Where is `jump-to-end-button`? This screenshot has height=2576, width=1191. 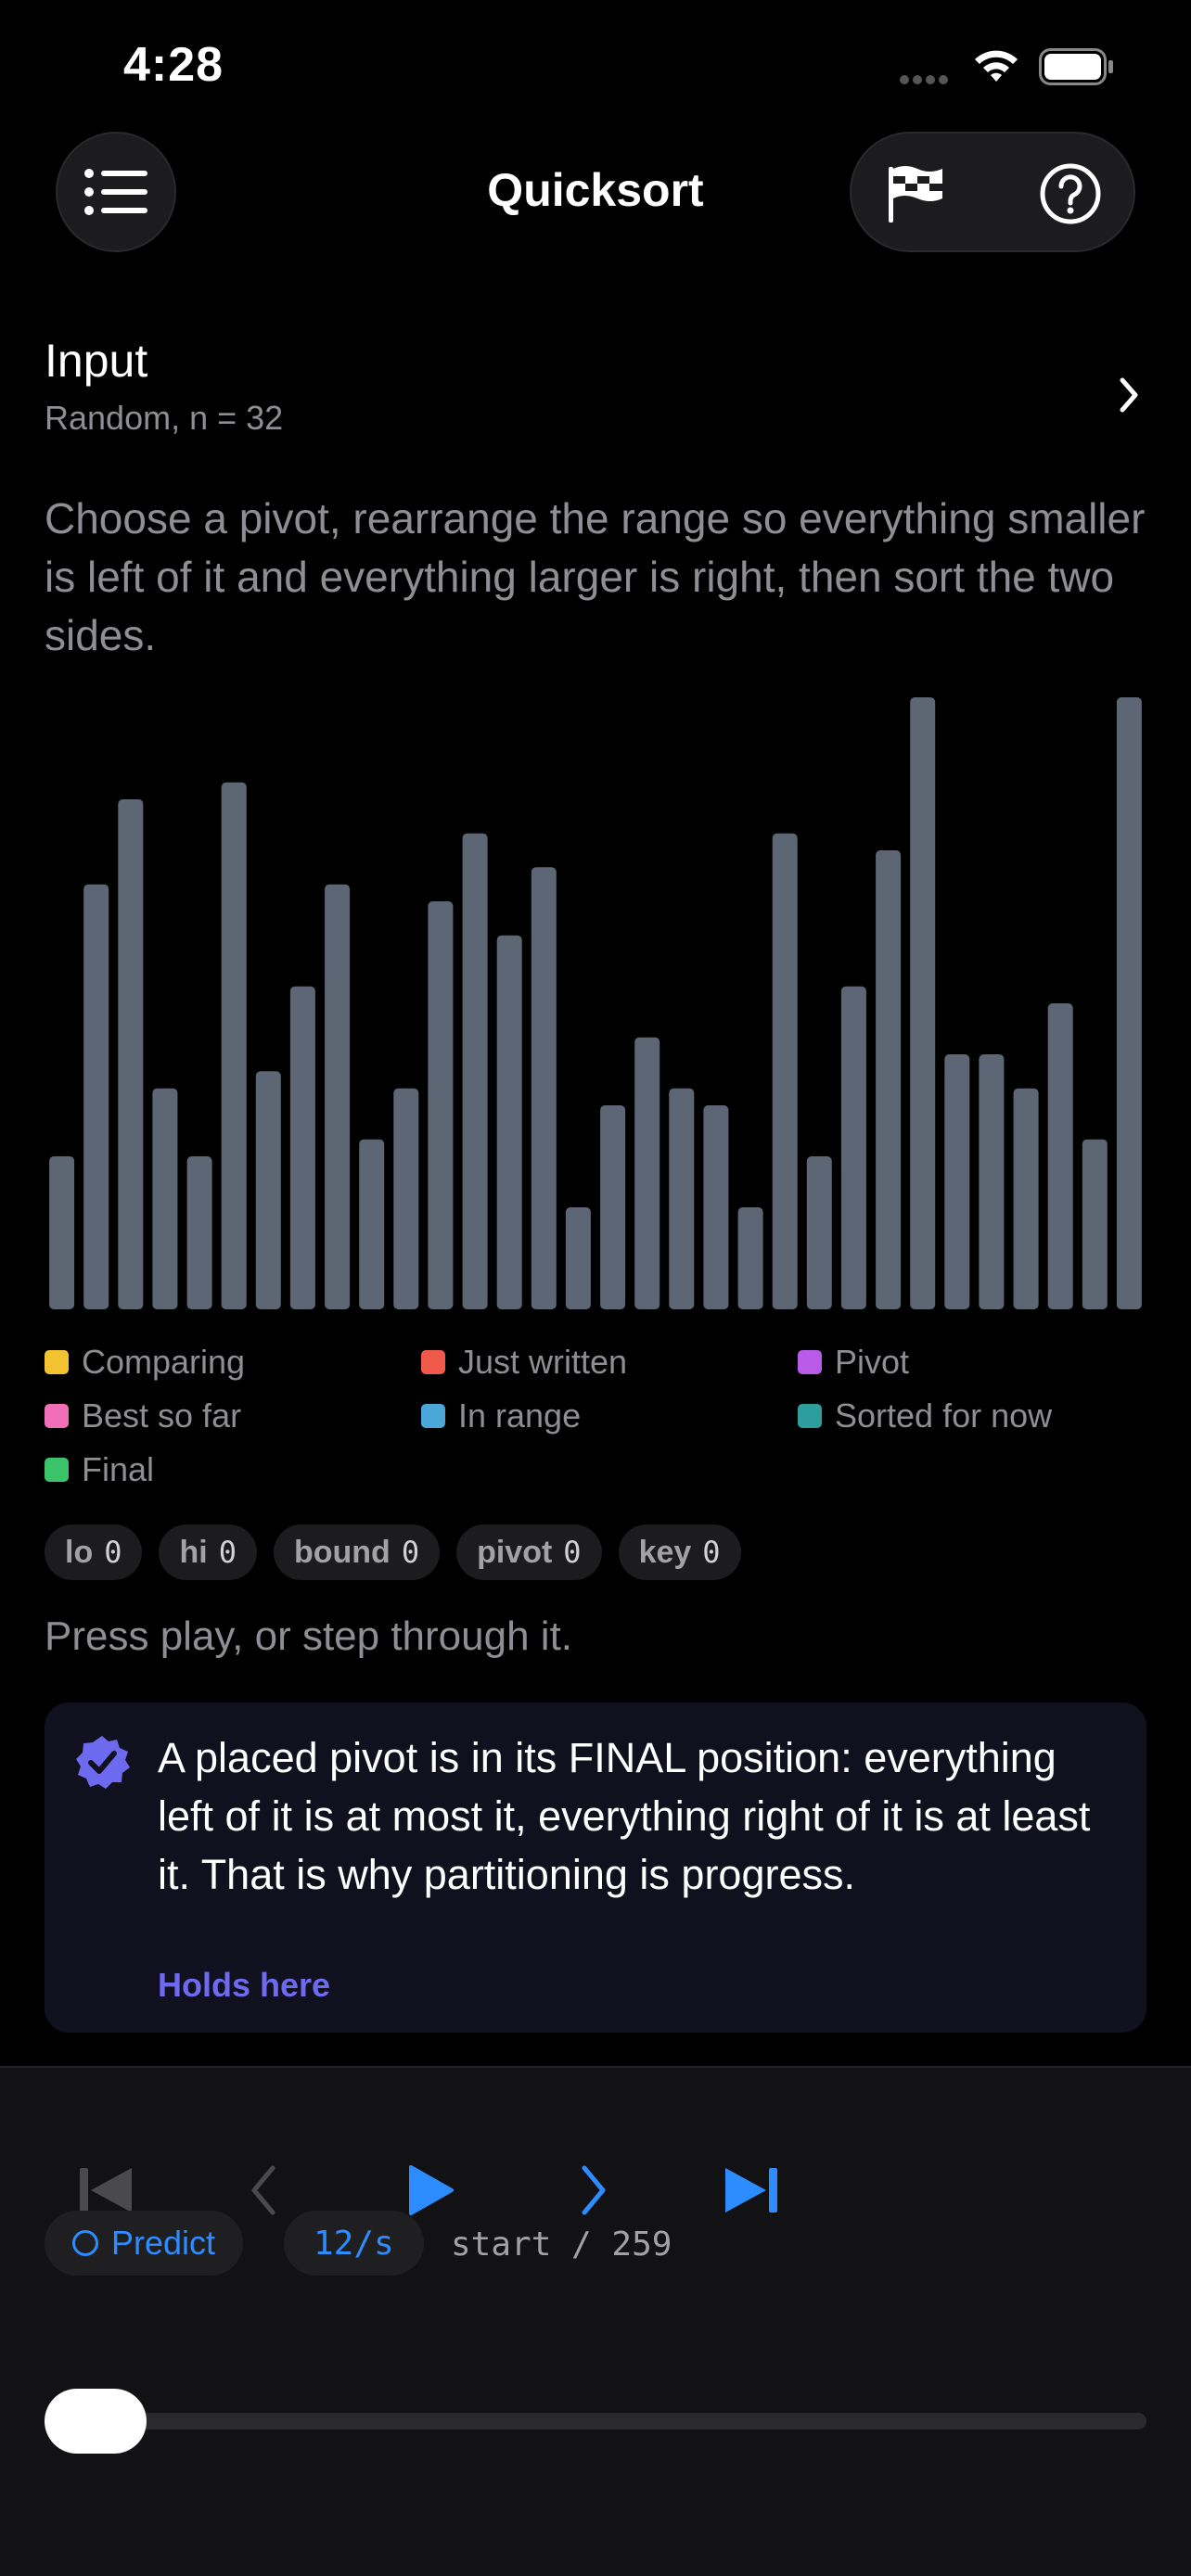 jump-to-end-button is located at coordinates (751, 2190).